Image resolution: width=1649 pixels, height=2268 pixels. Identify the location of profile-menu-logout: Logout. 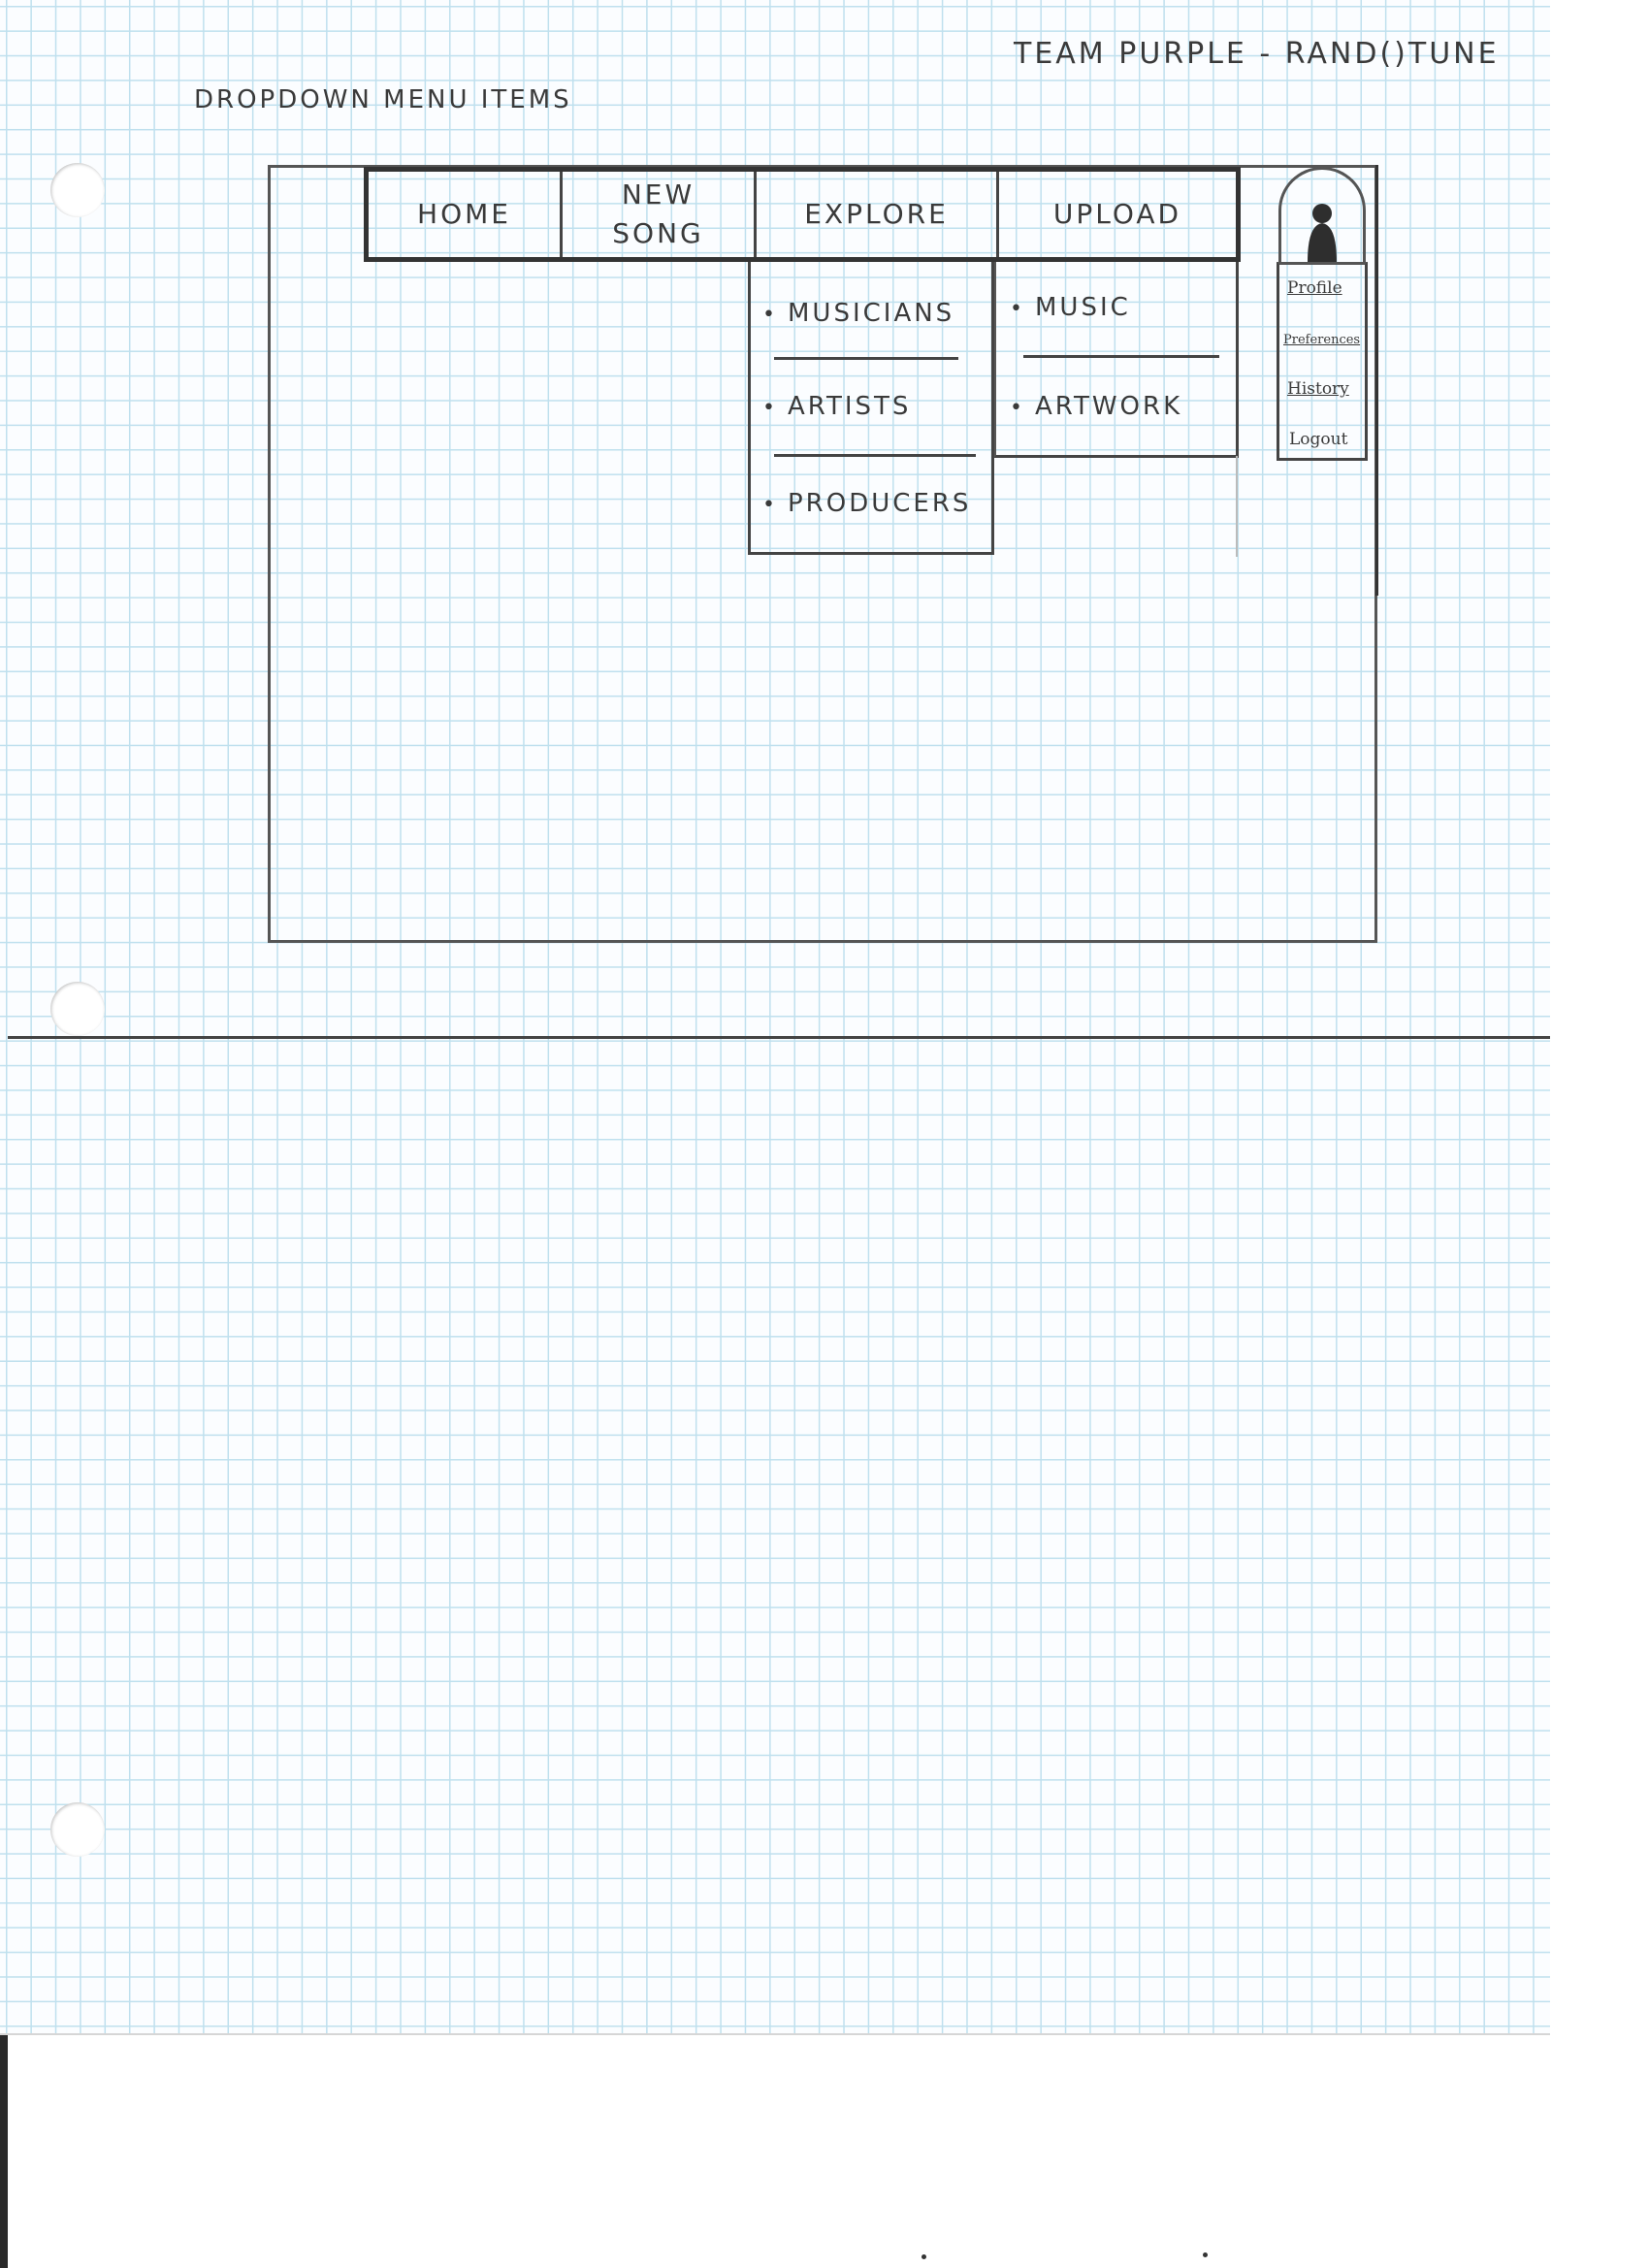
(1318, 439).